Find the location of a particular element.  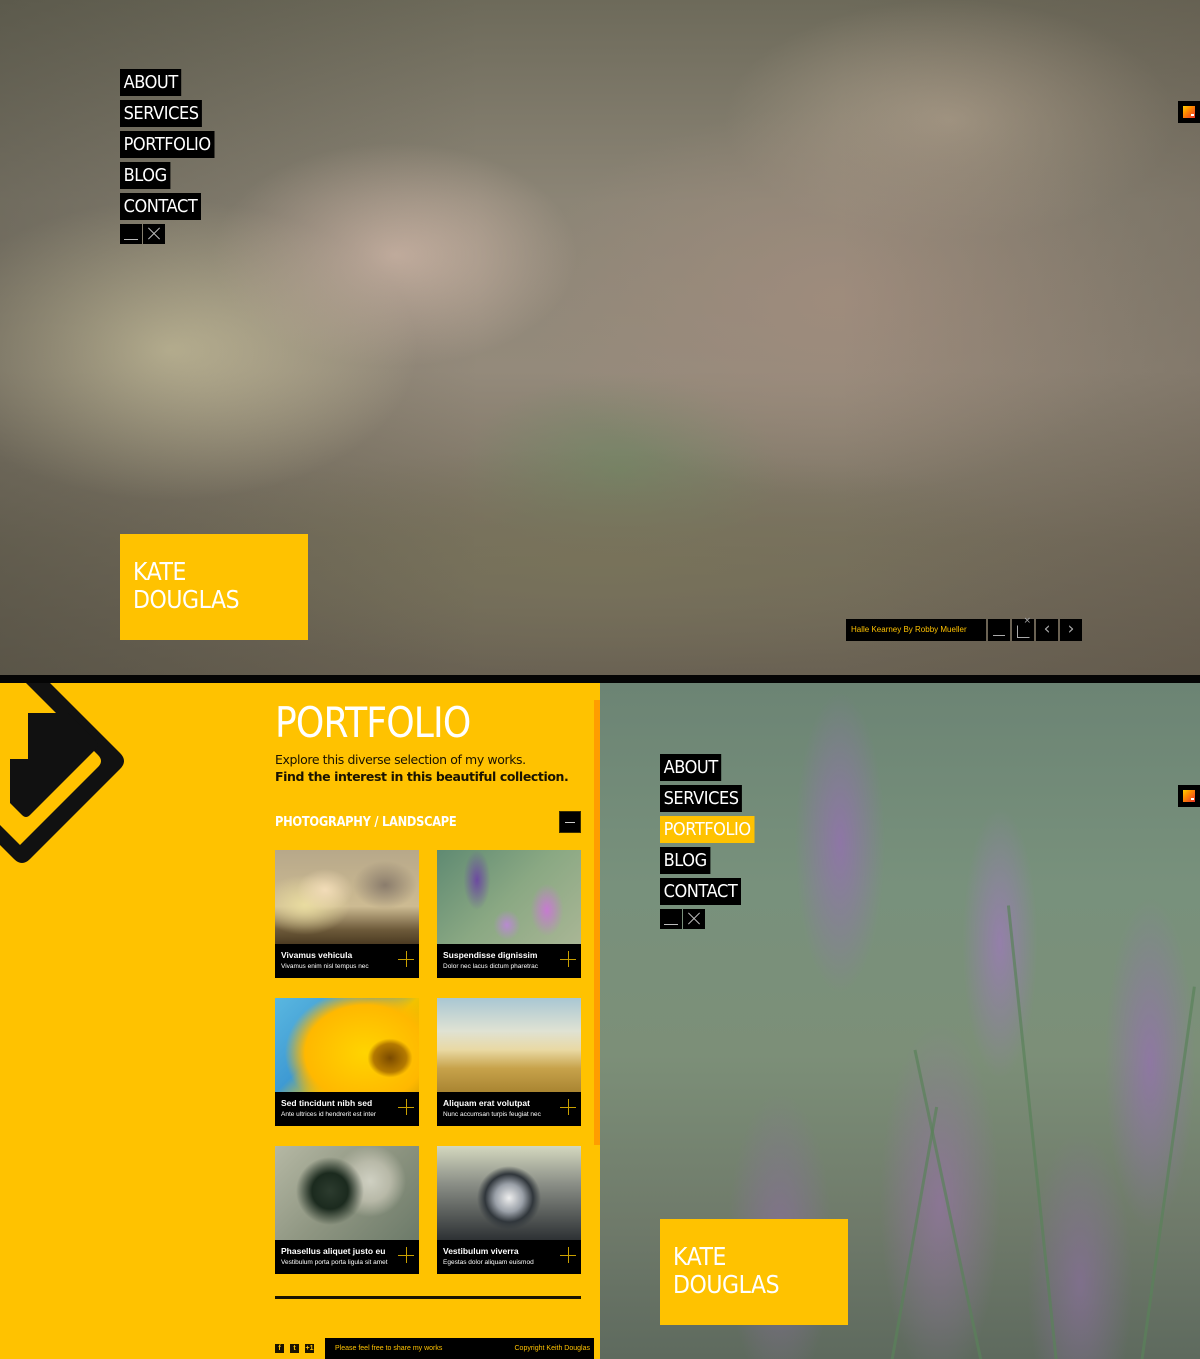

item-title: Aliquam erat volutpat is located at coordinates (486, 1103).